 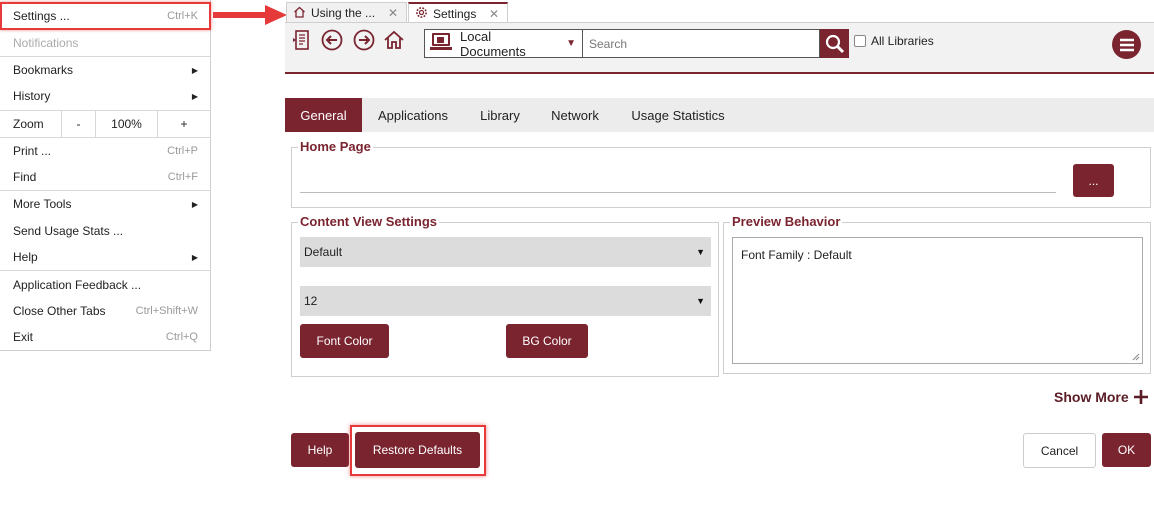 I want to click on menu-item-find: Find Ctrl+F, so click(x=105, y=177).